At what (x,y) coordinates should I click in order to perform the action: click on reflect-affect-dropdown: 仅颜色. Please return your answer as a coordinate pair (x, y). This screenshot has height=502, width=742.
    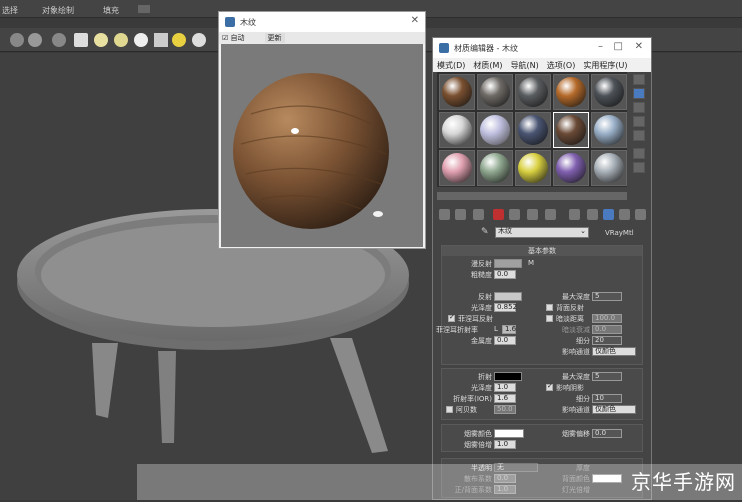
    Looking at the image, I should click on (614, 351).